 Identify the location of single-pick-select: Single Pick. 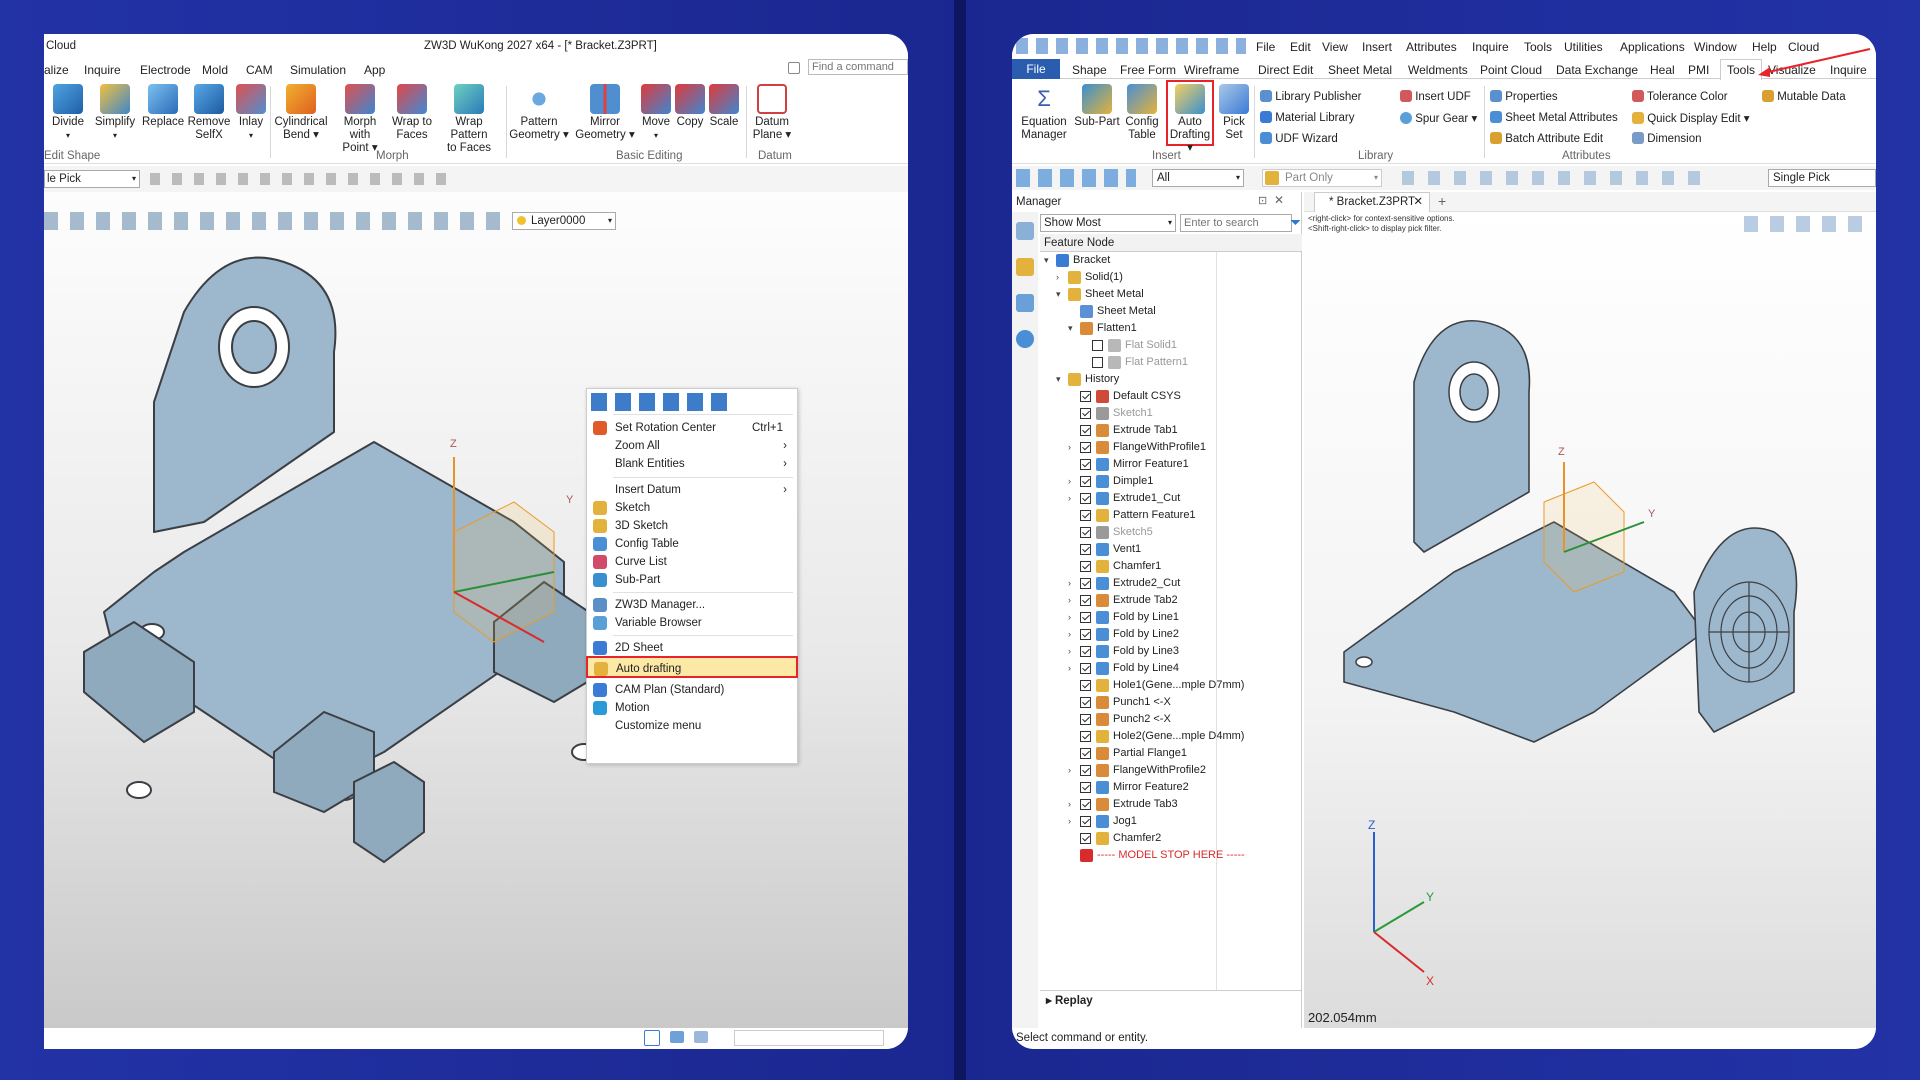
(1822, 178).